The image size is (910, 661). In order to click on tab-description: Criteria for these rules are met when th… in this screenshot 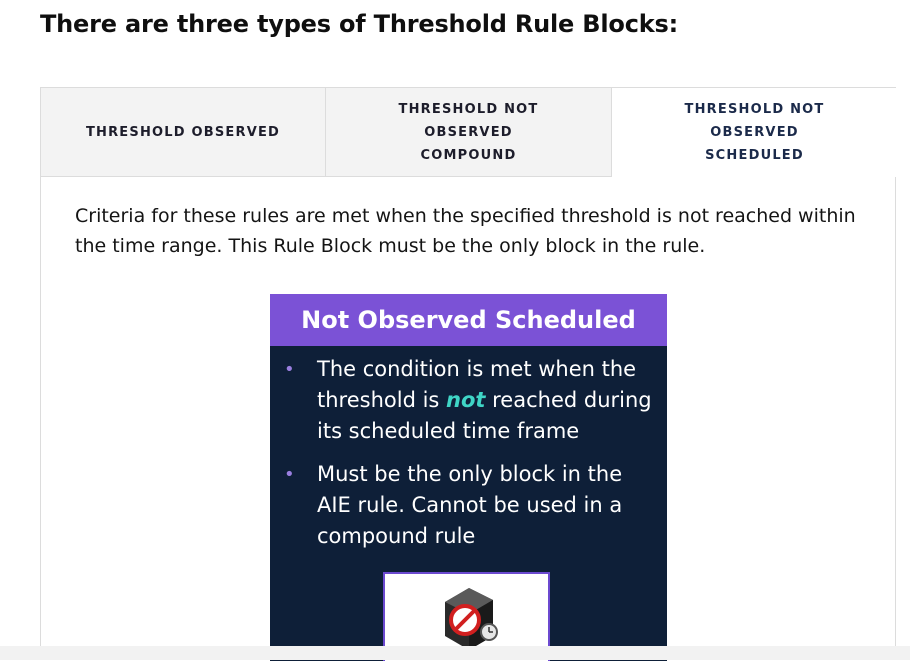, I will do `click(465, 231)`.